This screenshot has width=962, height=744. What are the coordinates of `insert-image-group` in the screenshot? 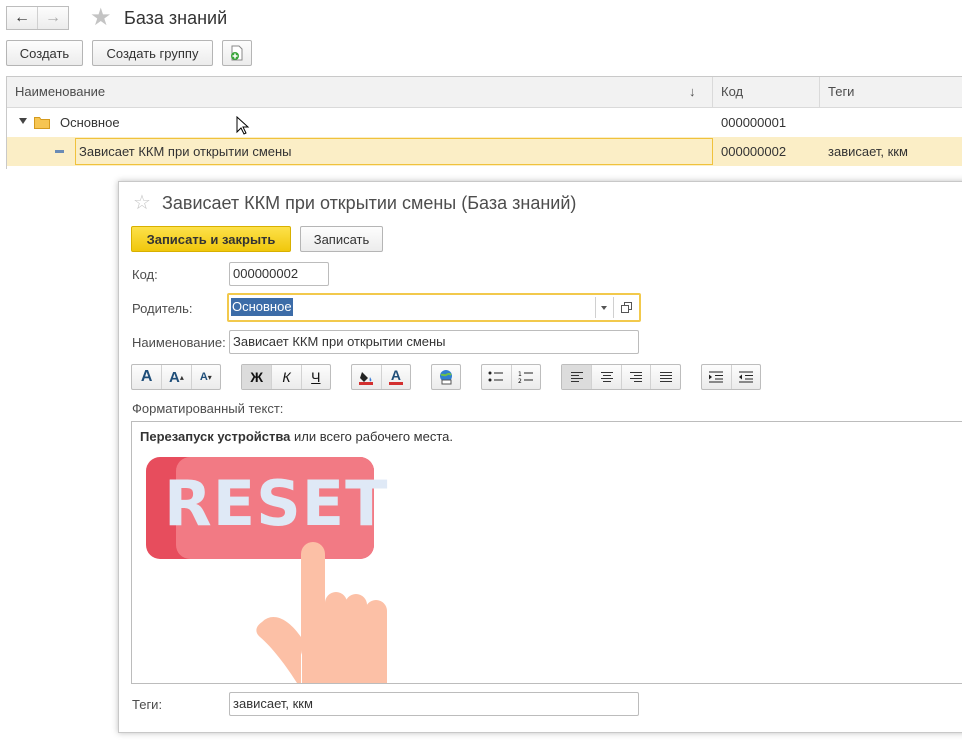 It's located at (446, 377).